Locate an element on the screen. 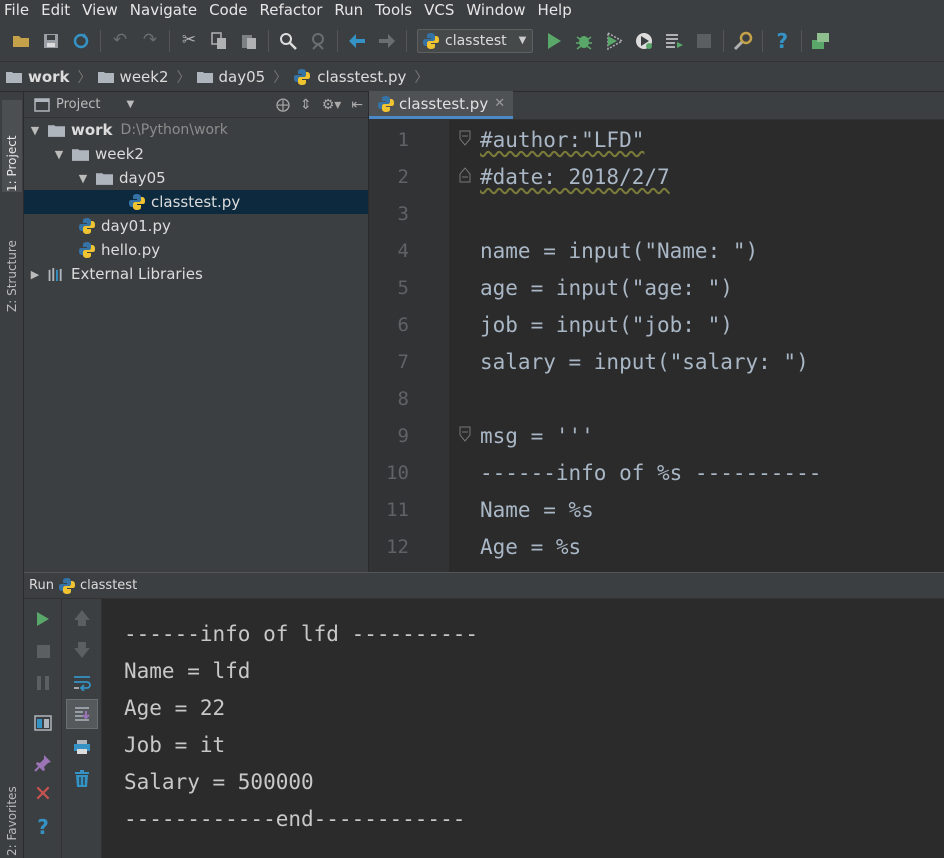 The image size is (944, 858). code-line: 8 is located at coordinates (403, 398).